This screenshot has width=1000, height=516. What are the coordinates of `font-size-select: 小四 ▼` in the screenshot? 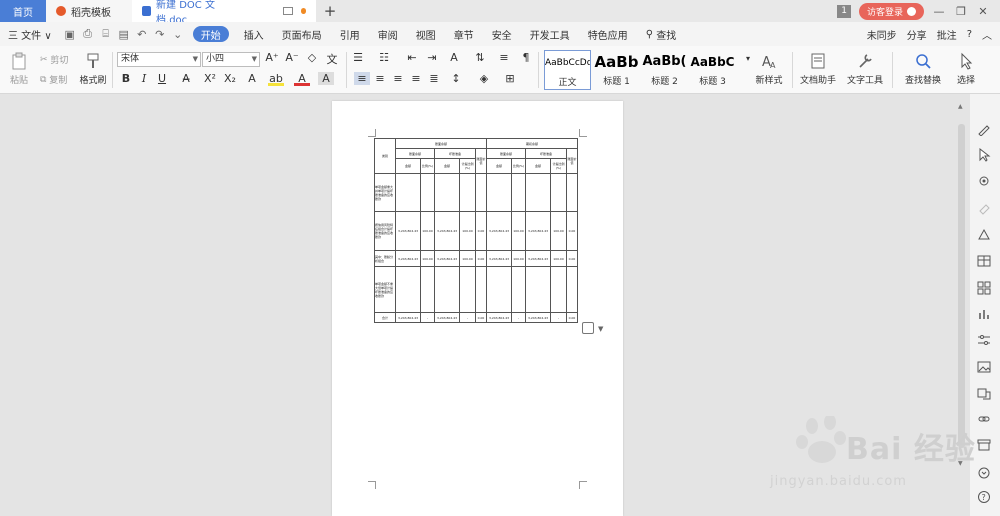 It's located at (231, 59).